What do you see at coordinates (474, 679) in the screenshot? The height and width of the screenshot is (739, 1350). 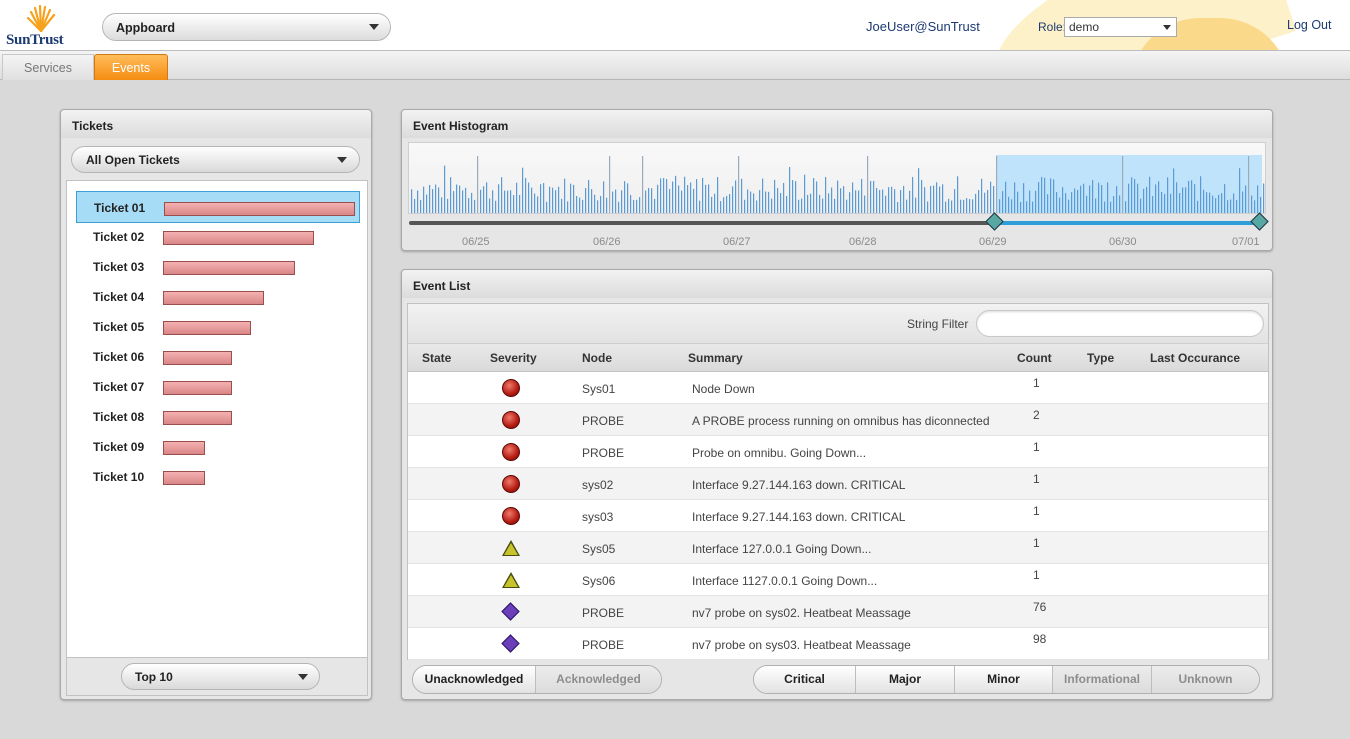 I see `toggle-unacknowledged: Unacknowledged` at bounding box center [474, 679].